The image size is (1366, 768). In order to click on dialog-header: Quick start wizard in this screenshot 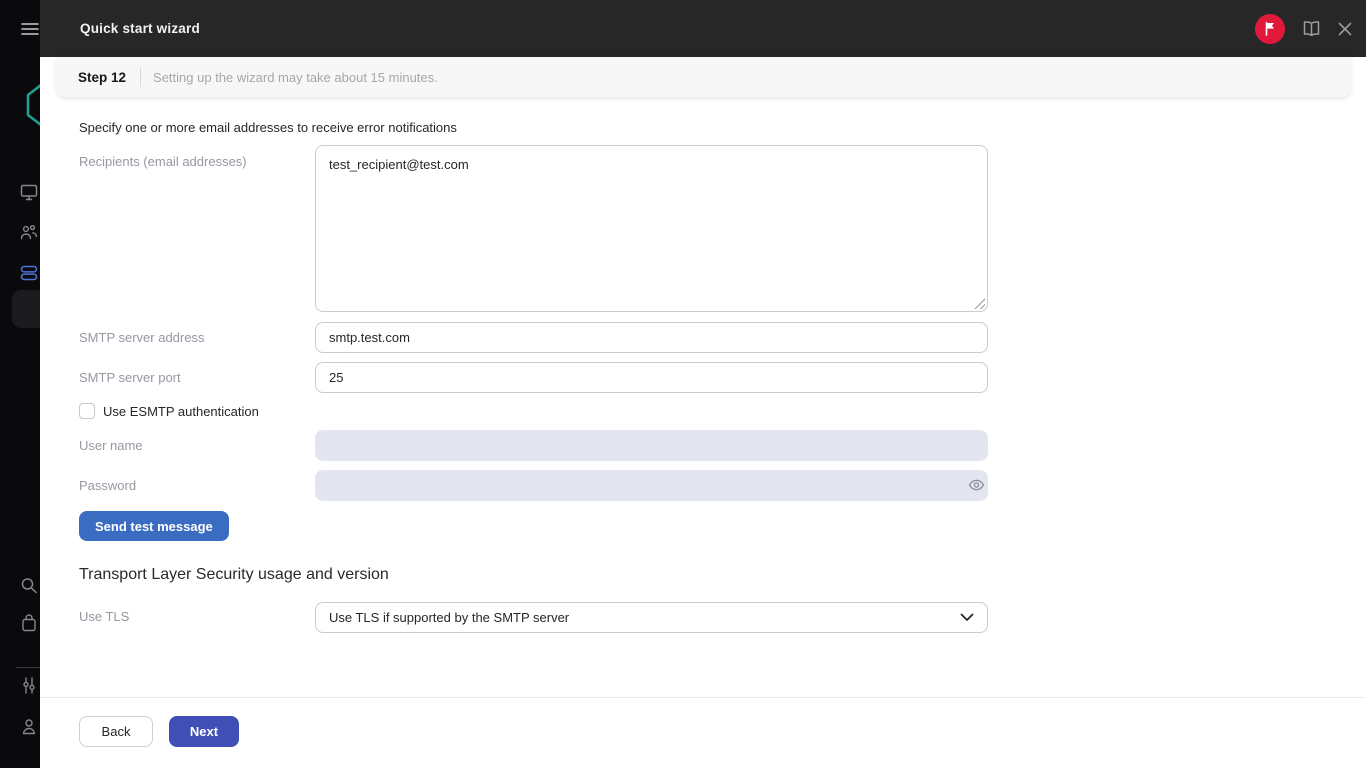, I will do `click(703, 28)`.